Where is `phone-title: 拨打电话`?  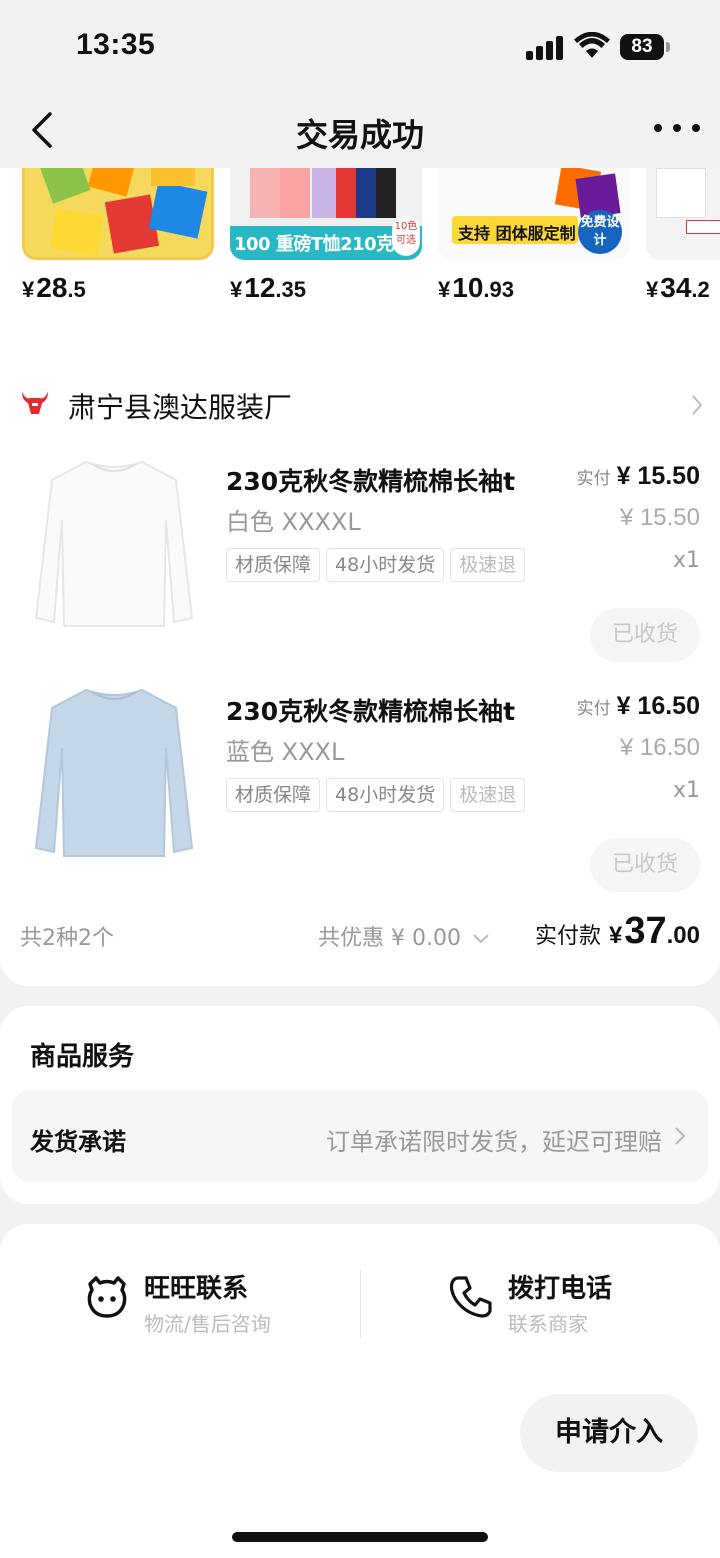 phone-title: 拨打电话 is located at coordinates (560, 1289).